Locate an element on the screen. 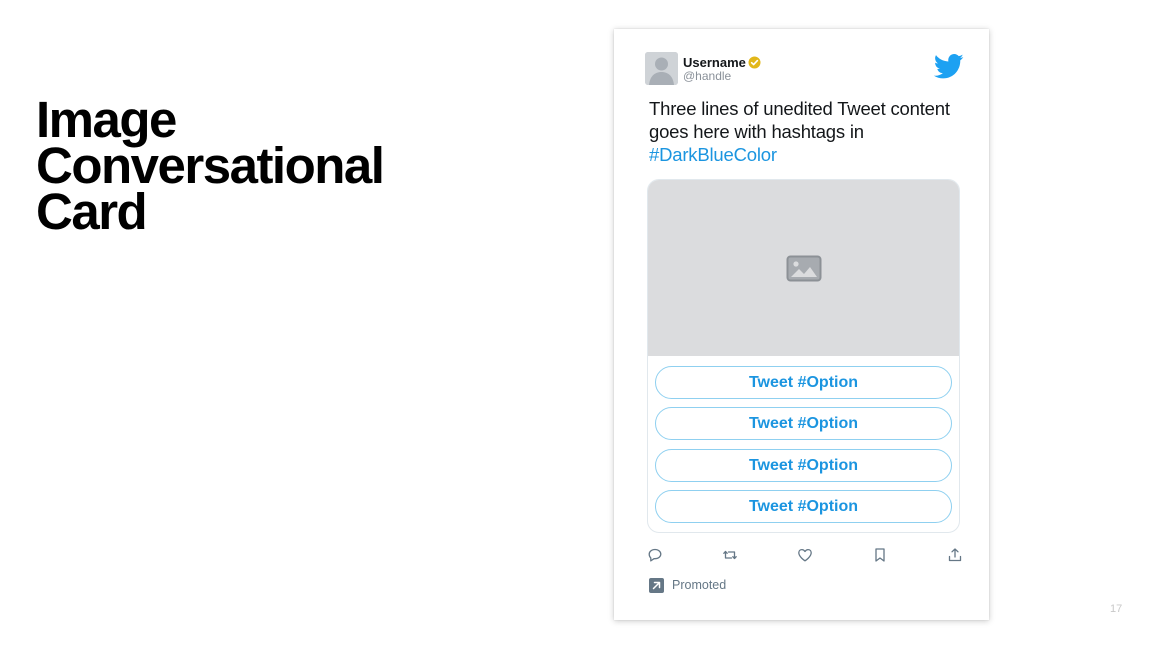 This screenshot has height=651, width=1160. tweet-actions is located at coordinates (801, 557).